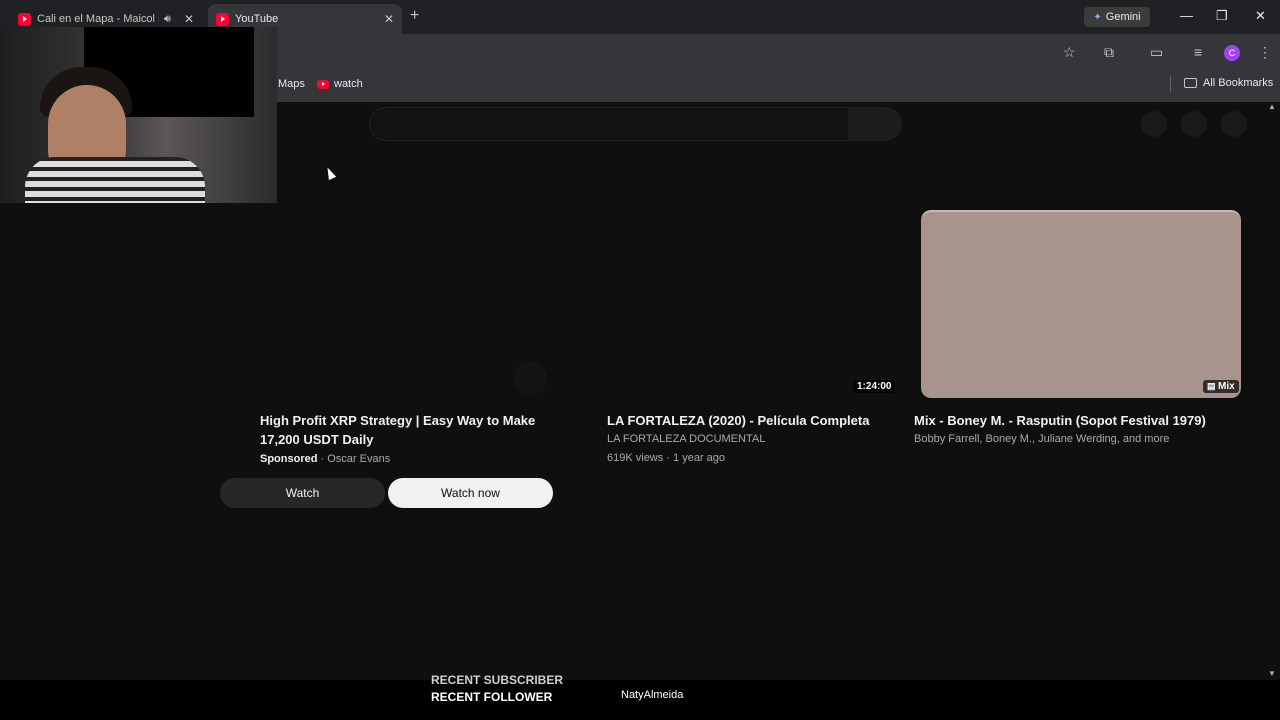 This screenshot has height=720, width=1280. I want to click on menu-kebab-icon: ⋮, so click(1265, 52).